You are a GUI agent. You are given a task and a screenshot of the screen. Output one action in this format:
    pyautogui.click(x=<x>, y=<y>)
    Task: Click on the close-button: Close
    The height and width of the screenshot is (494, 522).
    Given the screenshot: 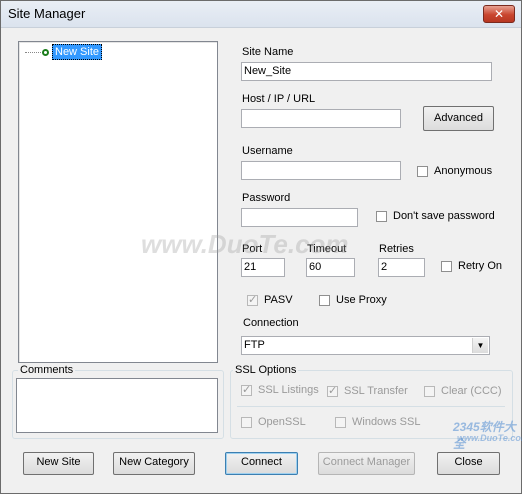 What is the action you would take?
    pyautogui.click(x=468, y=463)
    